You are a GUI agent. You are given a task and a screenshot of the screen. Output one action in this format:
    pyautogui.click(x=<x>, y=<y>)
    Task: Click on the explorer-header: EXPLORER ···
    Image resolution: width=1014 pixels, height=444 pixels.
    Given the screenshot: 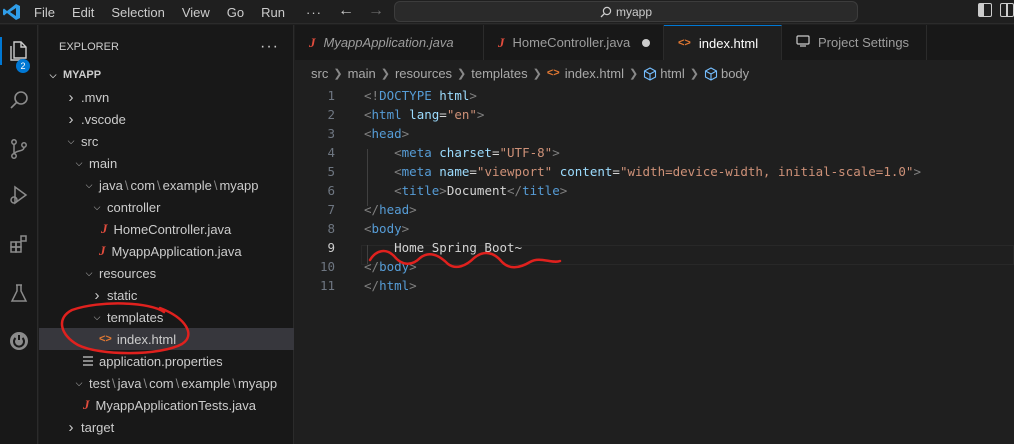 What is the action you would take?
    pyautogui.click(x=166, y=47)
    